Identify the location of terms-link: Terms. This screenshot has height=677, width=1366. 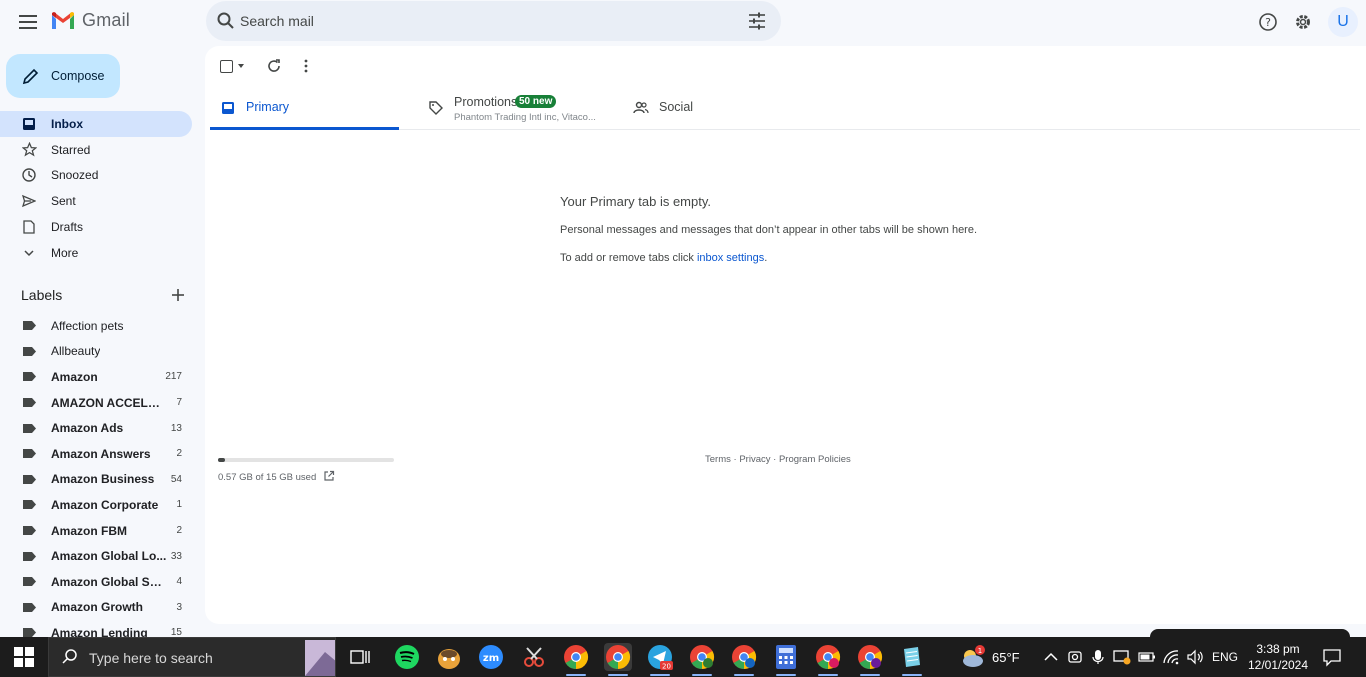
(718, 459).